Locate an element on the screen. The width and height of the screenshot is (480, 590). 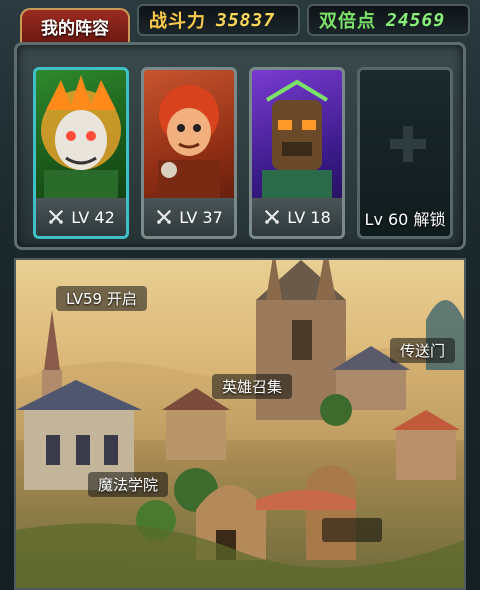
magic-academy-location: 魔法学院 is located at coordinates (128, 484).